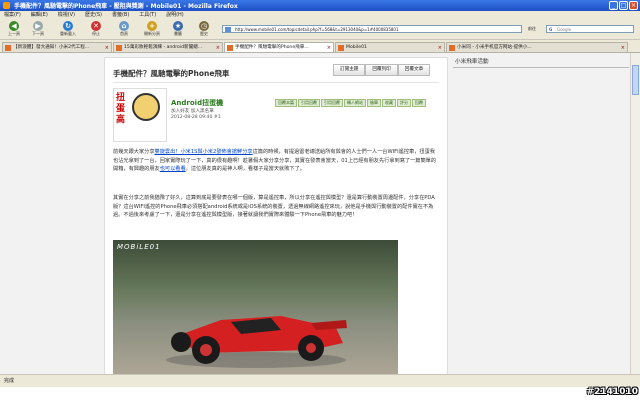 The width and height of the screenshot is (640, 400). Describe the element at coordinates (121, 109) in the screenshot. I see `avatar-text: 扭蛋高` at that location.